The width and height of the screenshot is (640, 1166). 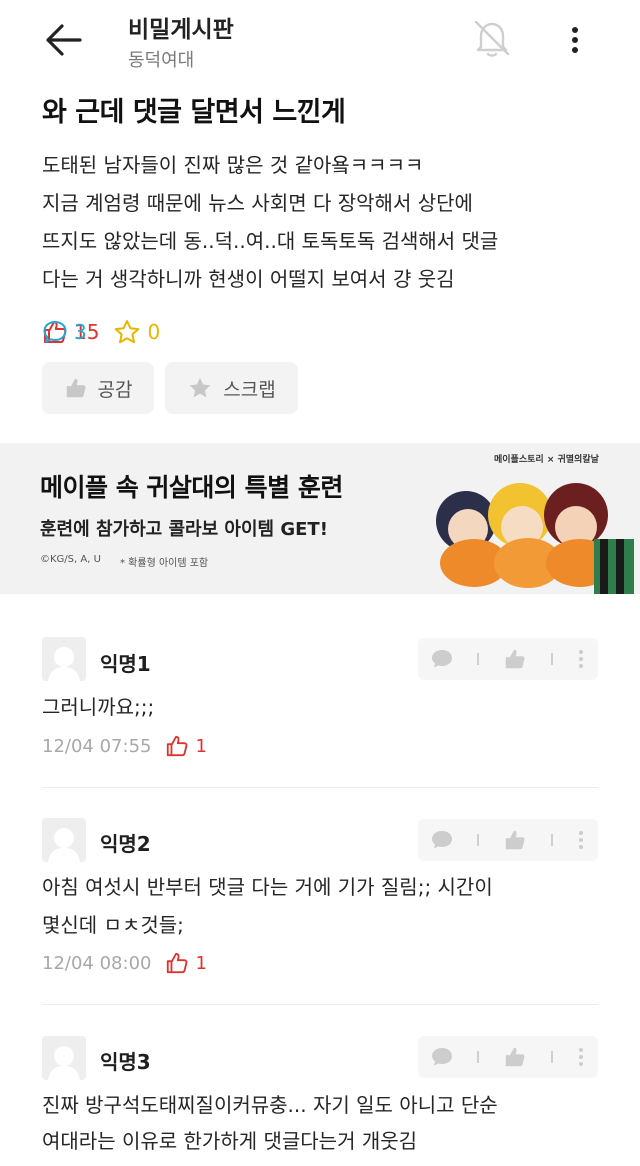 What do you see at coordinates (535, 538) in the screenshot?
I see `ad-illustration` at bounding box center [535, 538].